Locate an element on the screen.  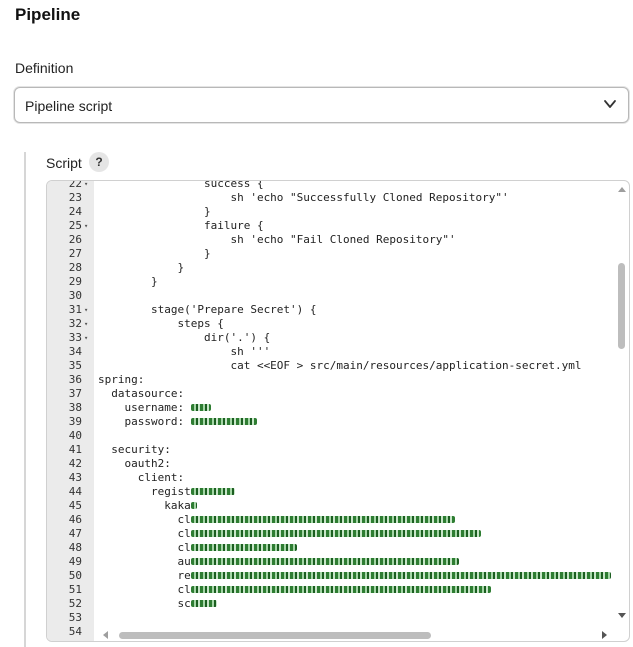
definition-select: Pipeline script is located at coordinates (321, 105).